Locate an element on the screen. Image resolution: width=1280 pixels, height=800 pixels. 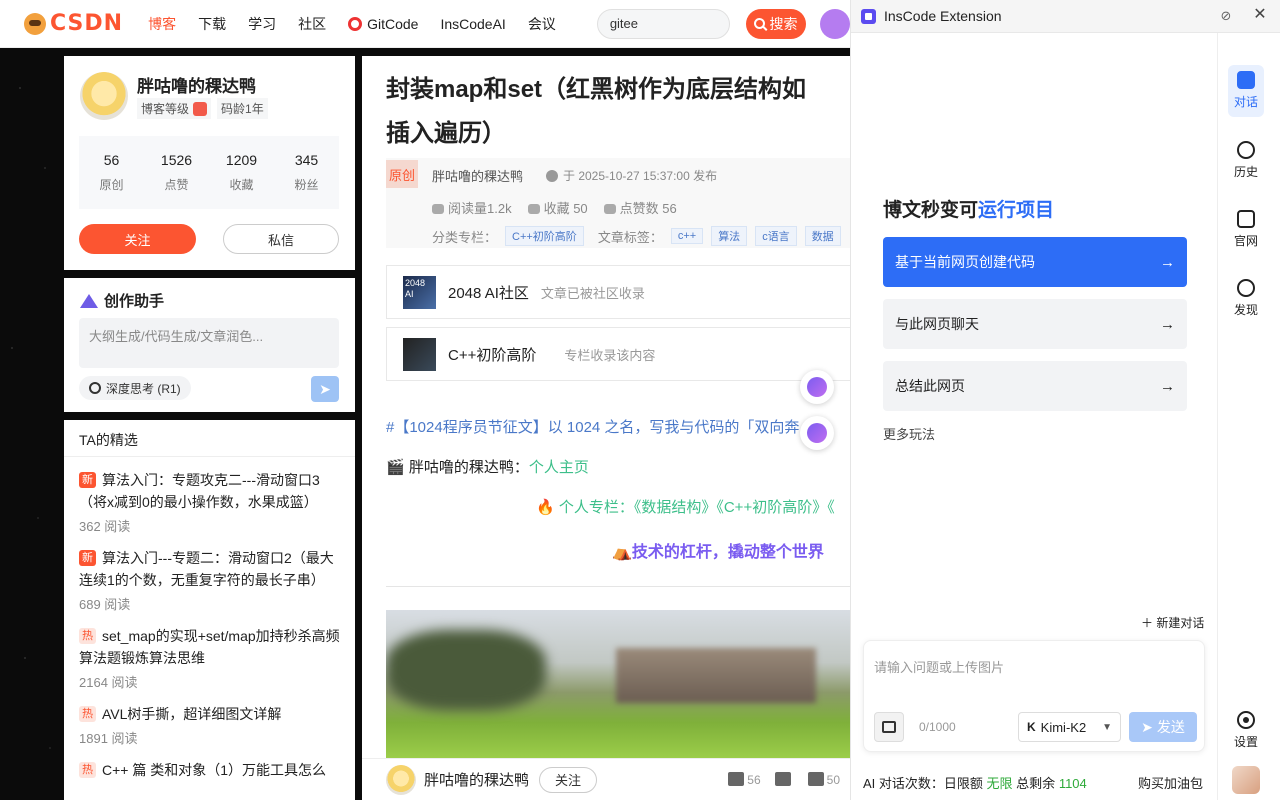
quota-info: AI 对话次数：日限额 无限 总剩余 1104 is located at coordinates (975, 782).